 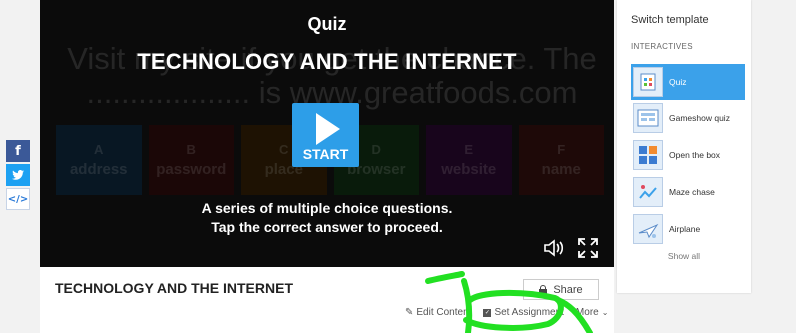 What do you see at coordinates (487, 312) in the screenshot?
I see `assignment-icon: ✓` at bounding box center [487, 312].